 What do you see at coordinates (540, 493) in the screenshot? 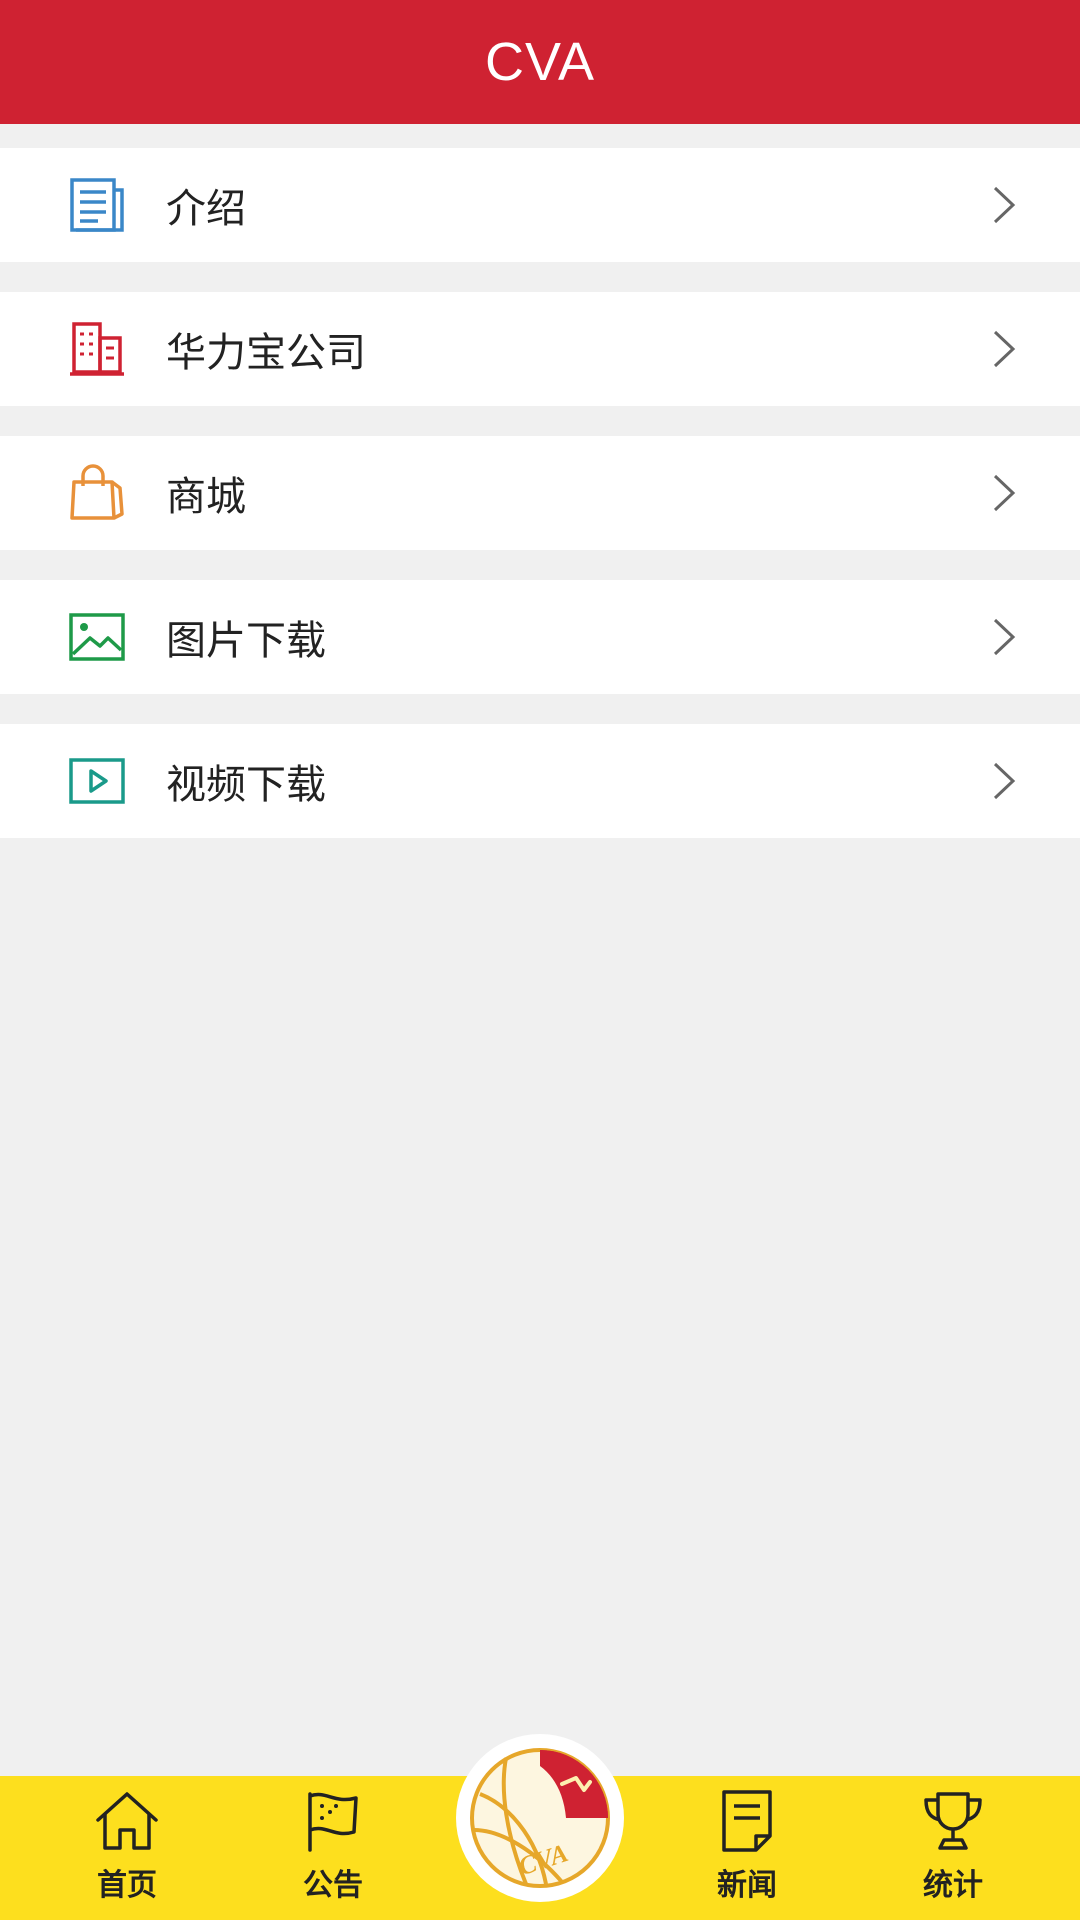
I see `menu-item-mall: 商城` at bounding box center [540, 493].